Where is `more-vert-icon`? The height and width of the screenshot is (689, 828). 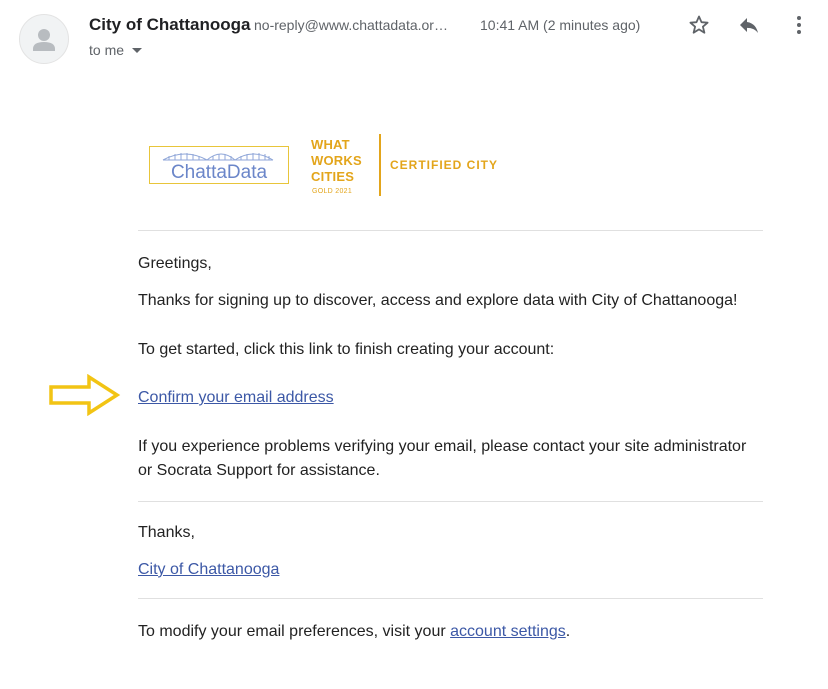 more-vert-icon is located at coordinates (799, 25).